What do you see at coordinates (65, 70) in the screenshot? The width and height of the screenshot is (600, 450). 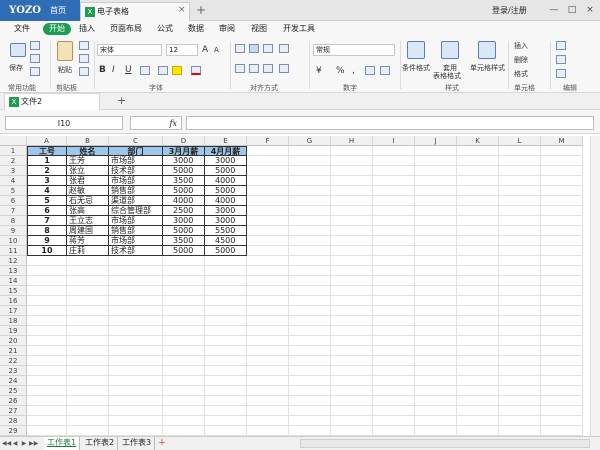 I see `paste-button-label: 粘贴` at bounding box center [65, 70].